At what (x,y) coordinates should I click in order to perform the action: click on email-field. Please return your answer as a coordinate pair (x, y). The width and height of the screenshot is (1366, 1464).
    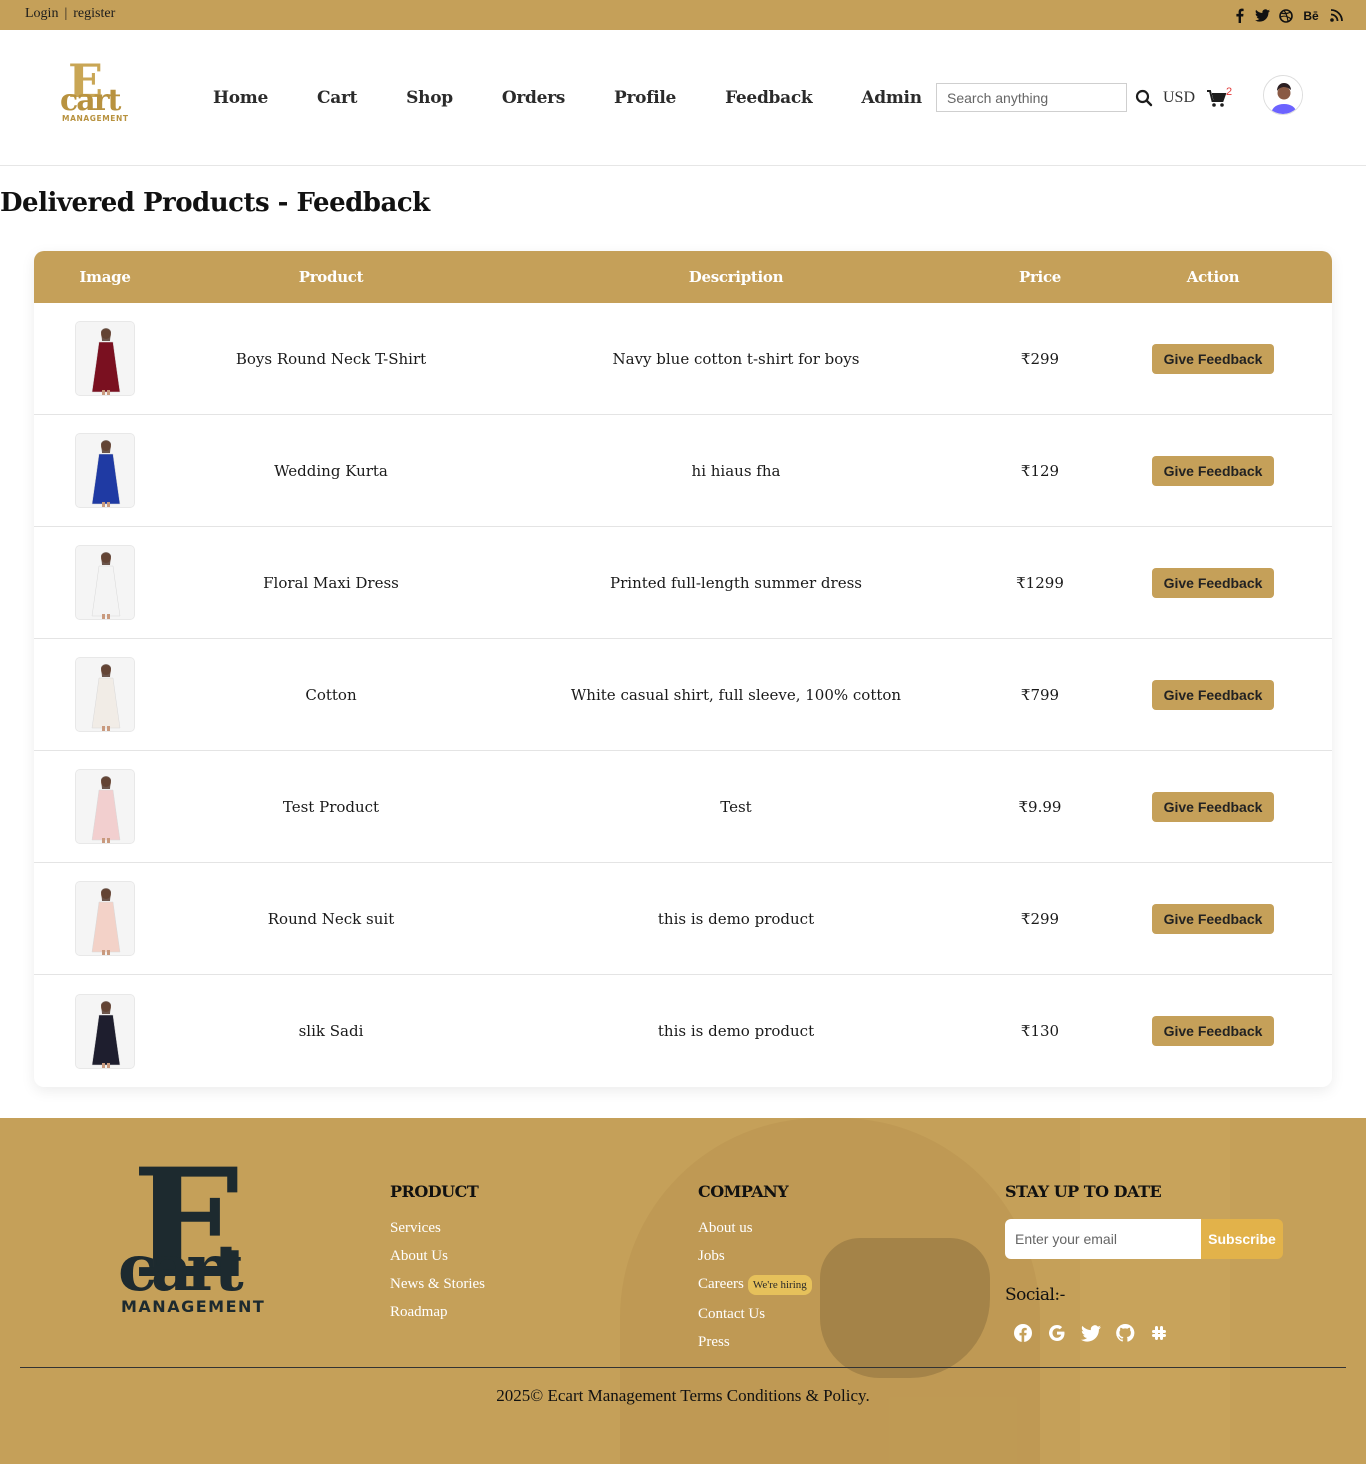
    Looking at the image, I should click on (1103, 1239).